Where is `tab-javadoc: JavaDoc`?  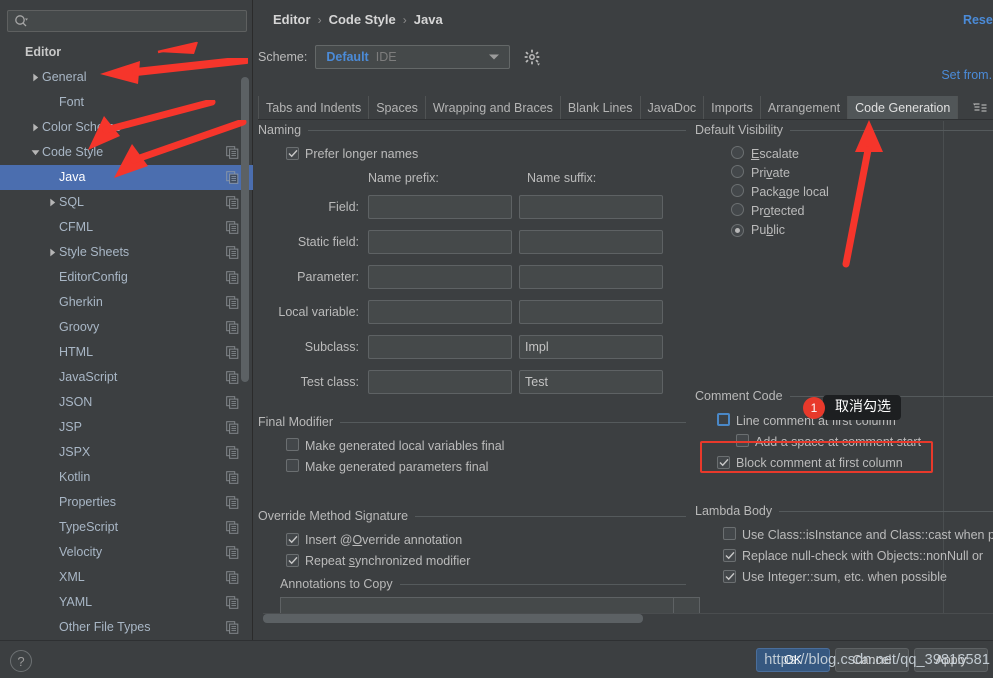
tab-javadoc: JavaDoc is located at coordinates (673, 107).